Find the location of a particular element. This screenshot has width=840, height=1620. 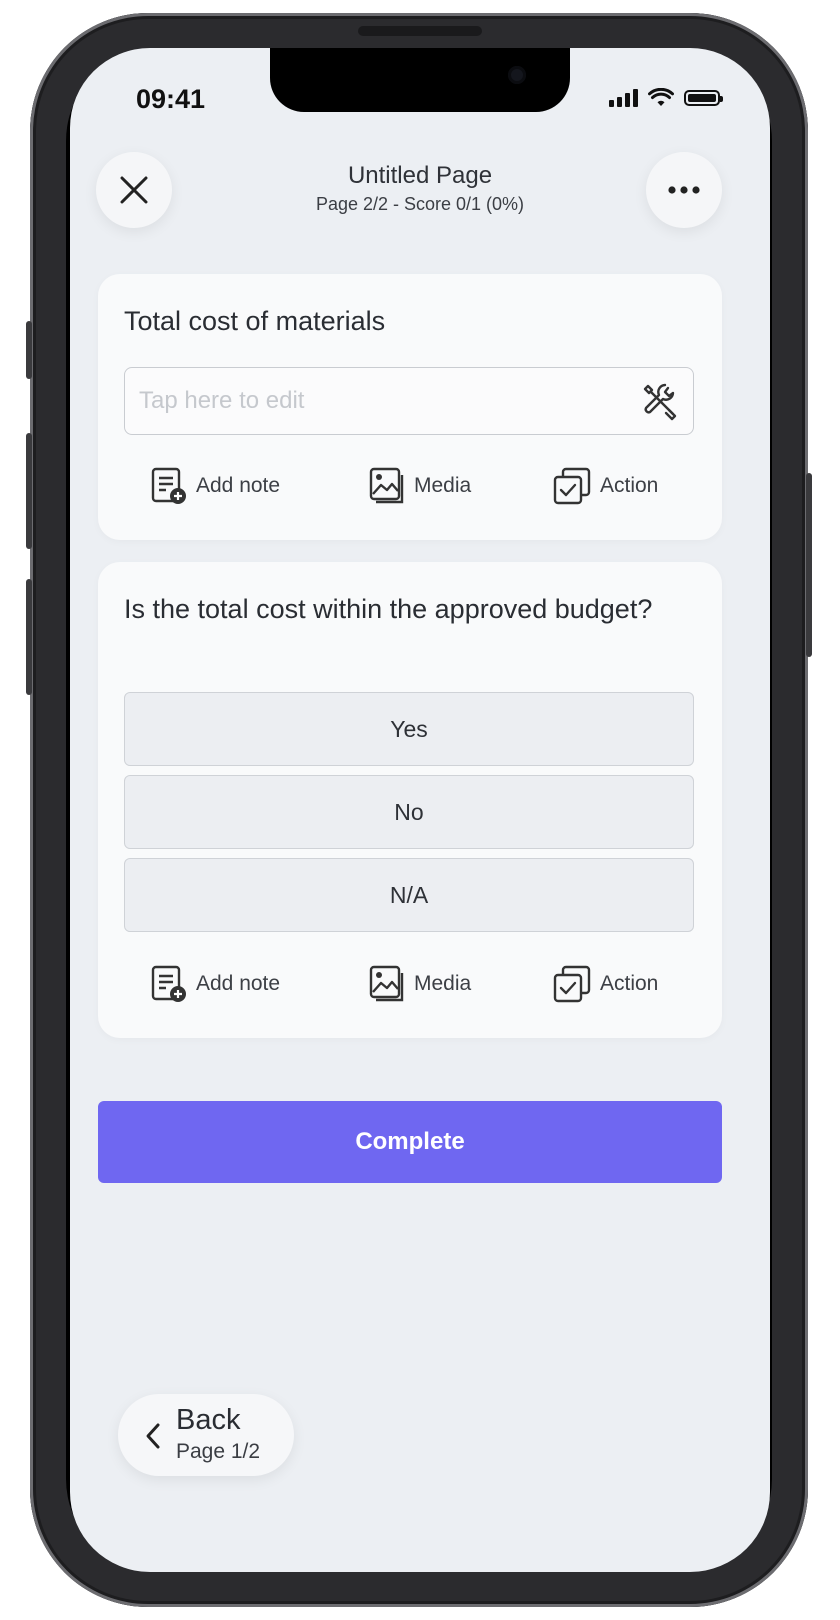

complete-button: Complete is located at coordinates (410, 1142).